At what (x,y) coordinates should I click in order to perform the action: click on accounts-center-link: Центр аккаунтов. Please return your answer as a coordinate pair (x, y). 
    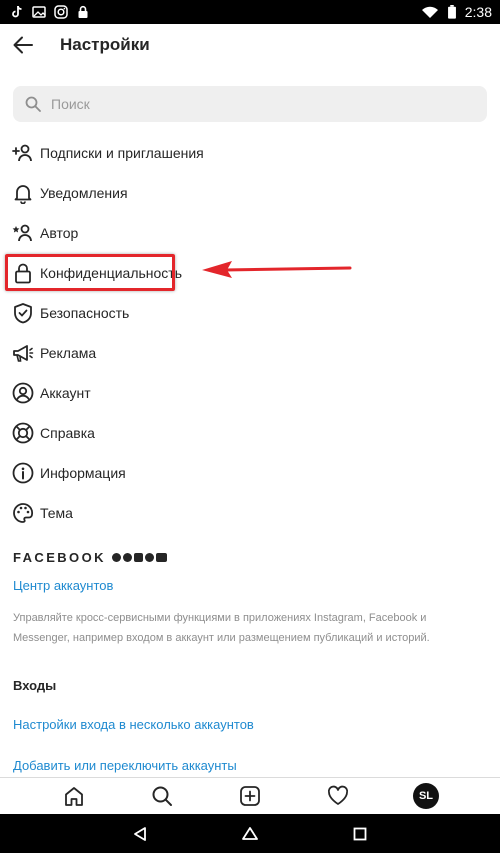
    Looking at the image, I should click on (63, 585).